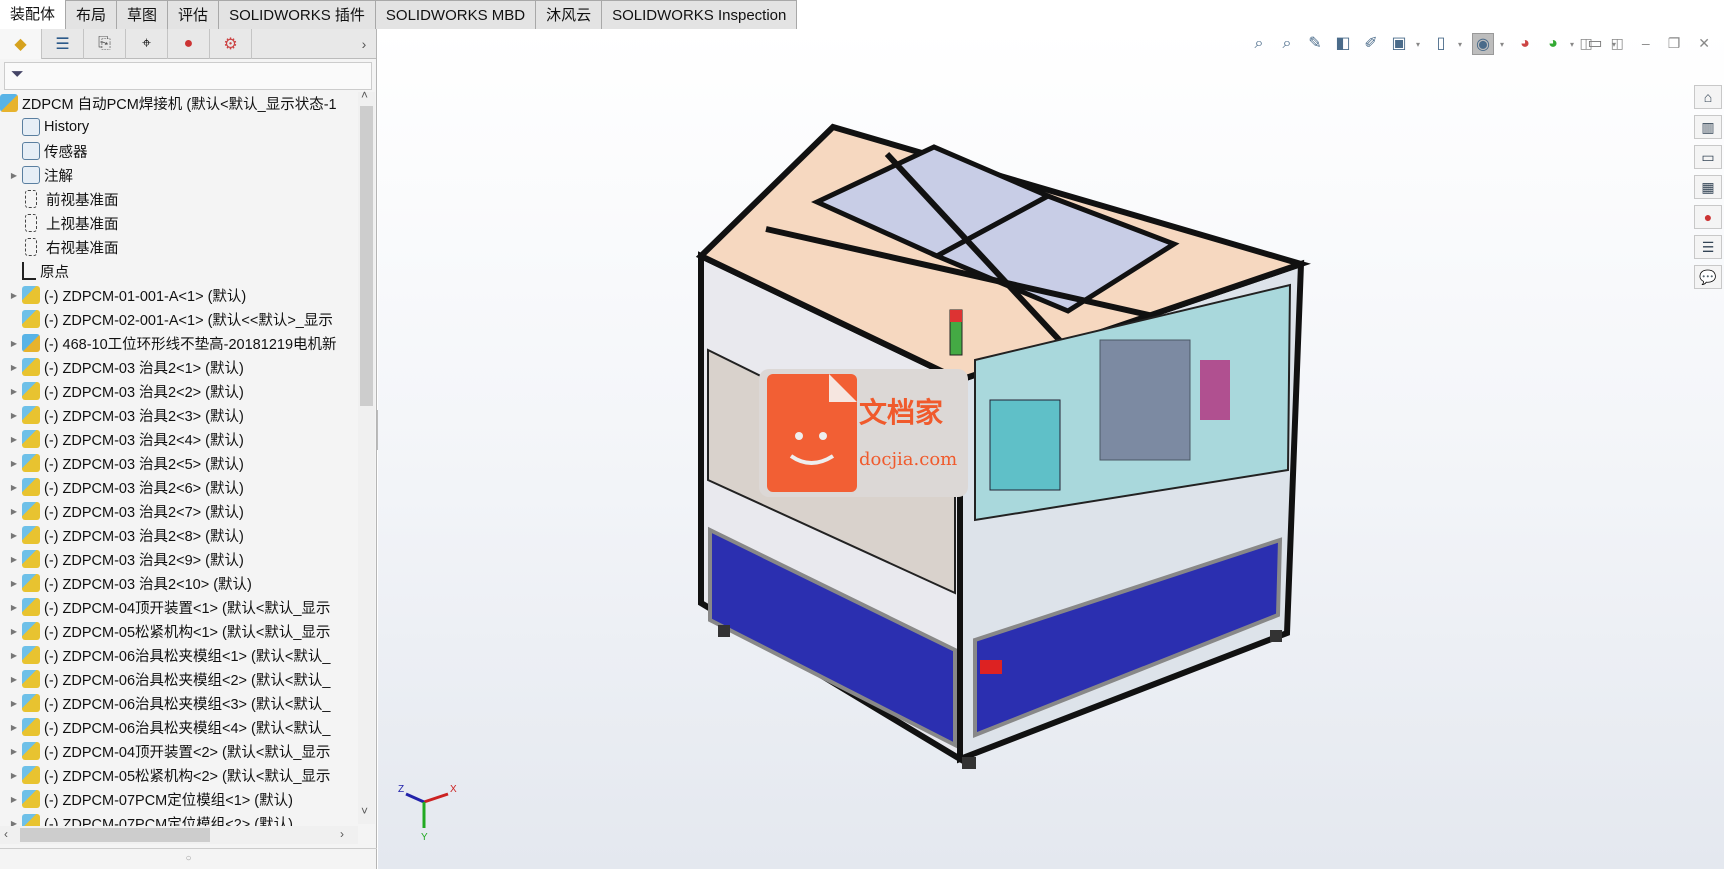  I want to click on axis-triad: X Z Y, so click(431, 812).